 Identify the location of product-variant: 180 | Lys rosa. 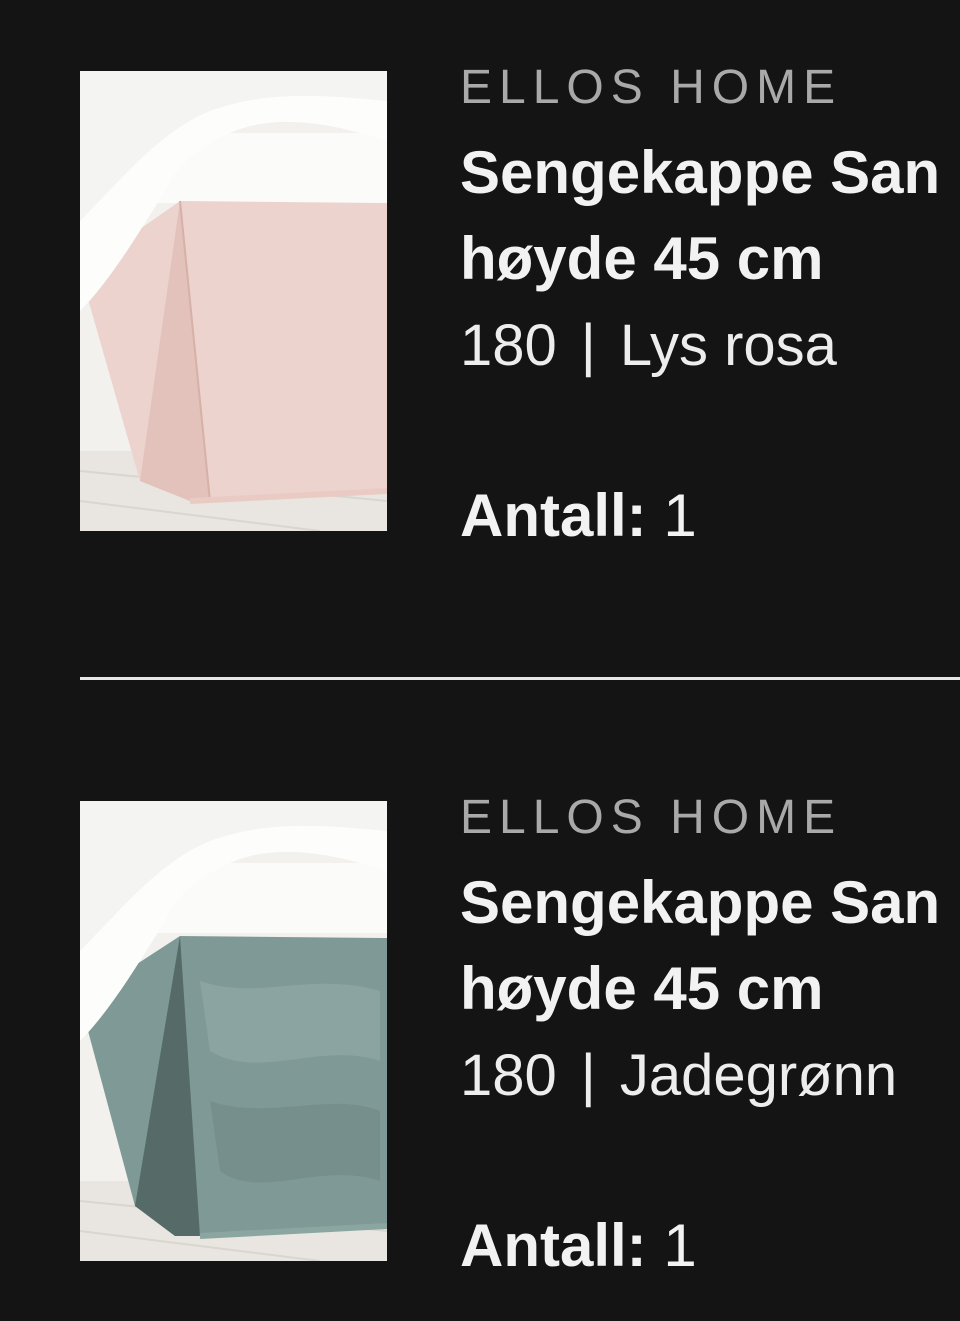
(710, 346).